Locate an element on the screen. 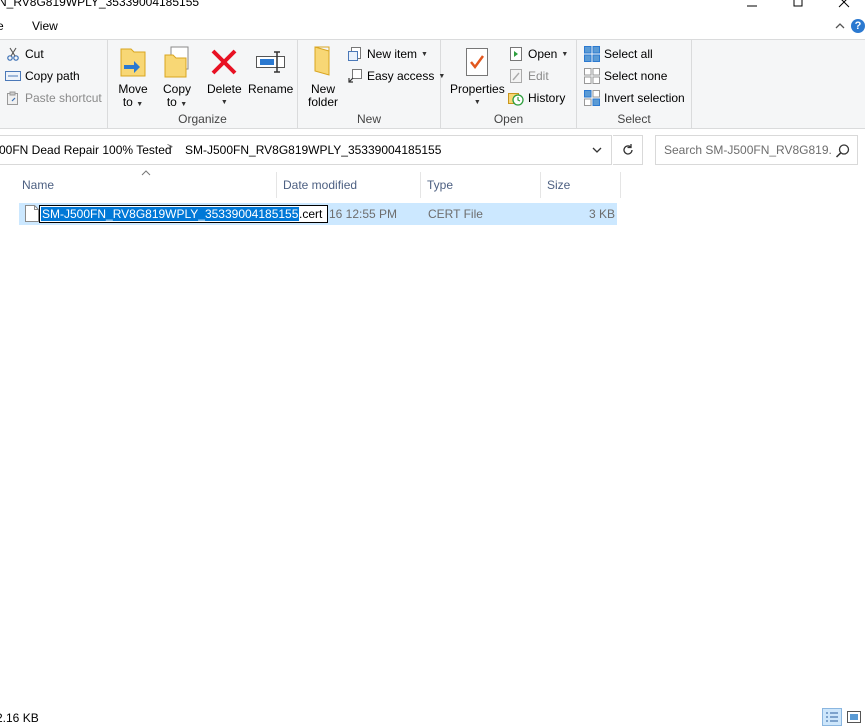 Image resolution: width=865 pixels, height=727 pixels. status-bar: 2.16 KB is located at coordinates (432, 716).